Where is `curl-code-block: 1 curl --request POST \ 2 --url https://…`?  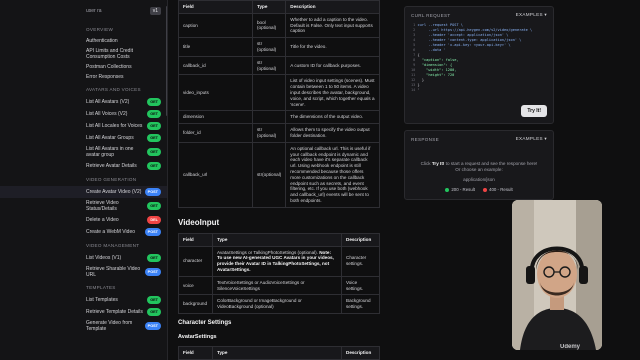 curl-code-block: 1 curl --request POST \ 2 --url https://… is located at coordinates (479, 58).